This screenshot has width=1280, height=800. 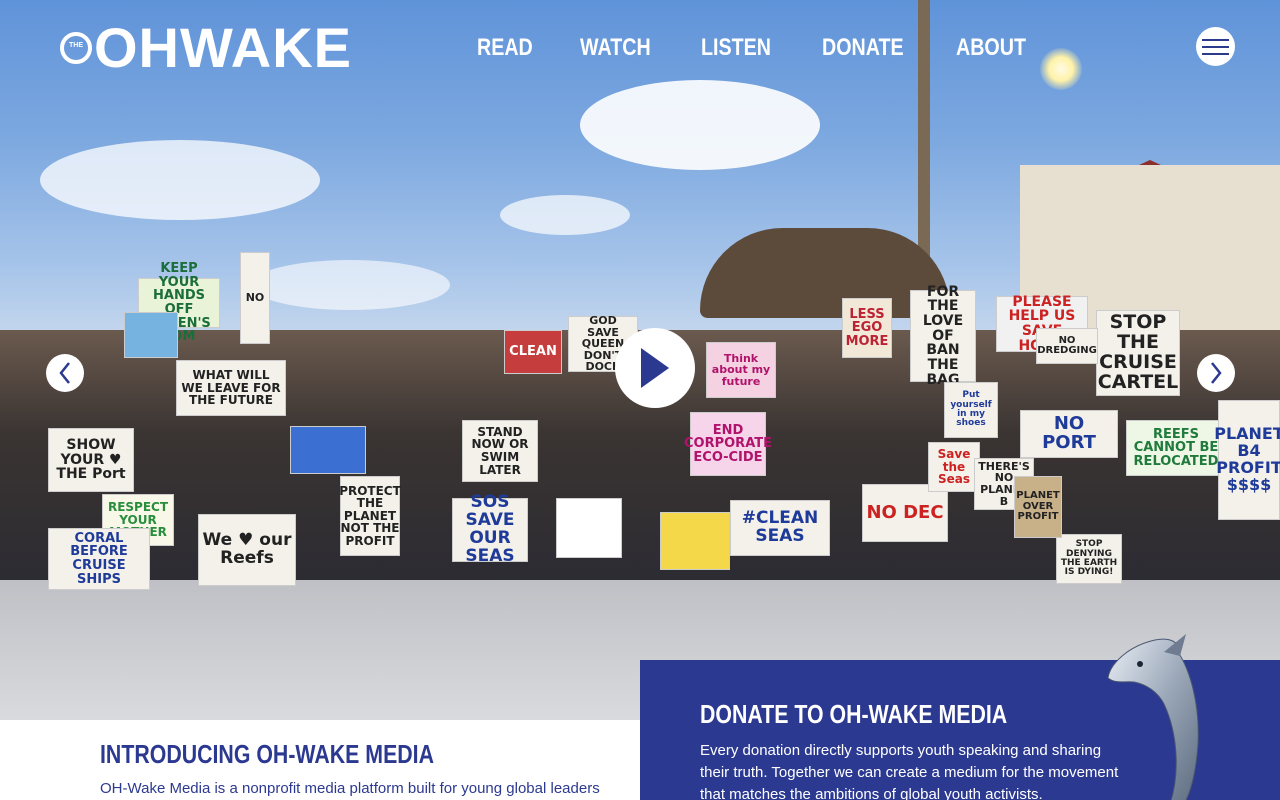 I want to click on logo-mark: THE, so click(x=76, y=48).